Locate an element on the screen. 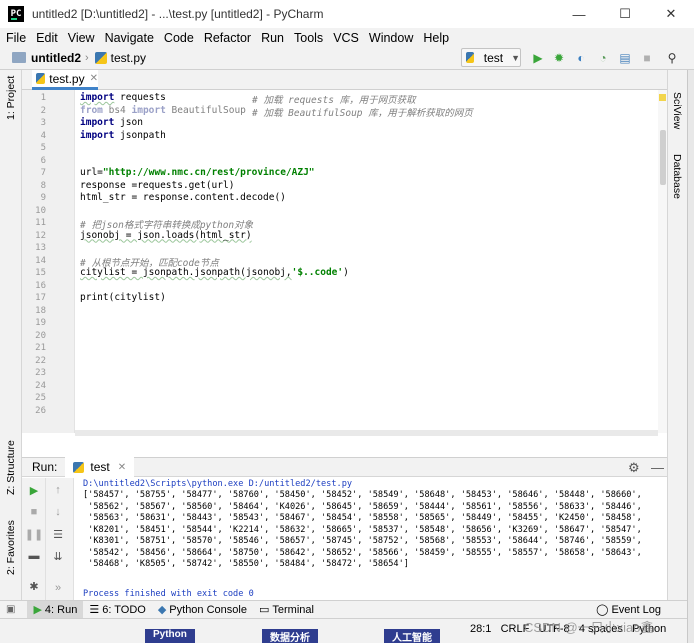 The width and height of the screenshot is (694, 643). run-tool-button: ▶ 4: Run is located at coordinates (55, 609).